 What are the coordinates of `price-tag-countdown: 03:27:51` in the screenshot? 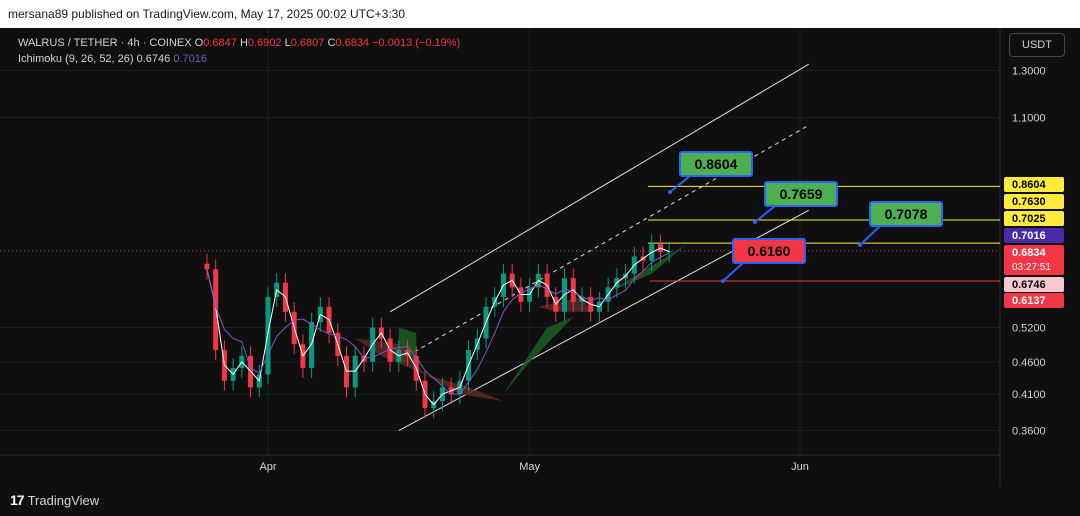 It's located at (1031, 267).